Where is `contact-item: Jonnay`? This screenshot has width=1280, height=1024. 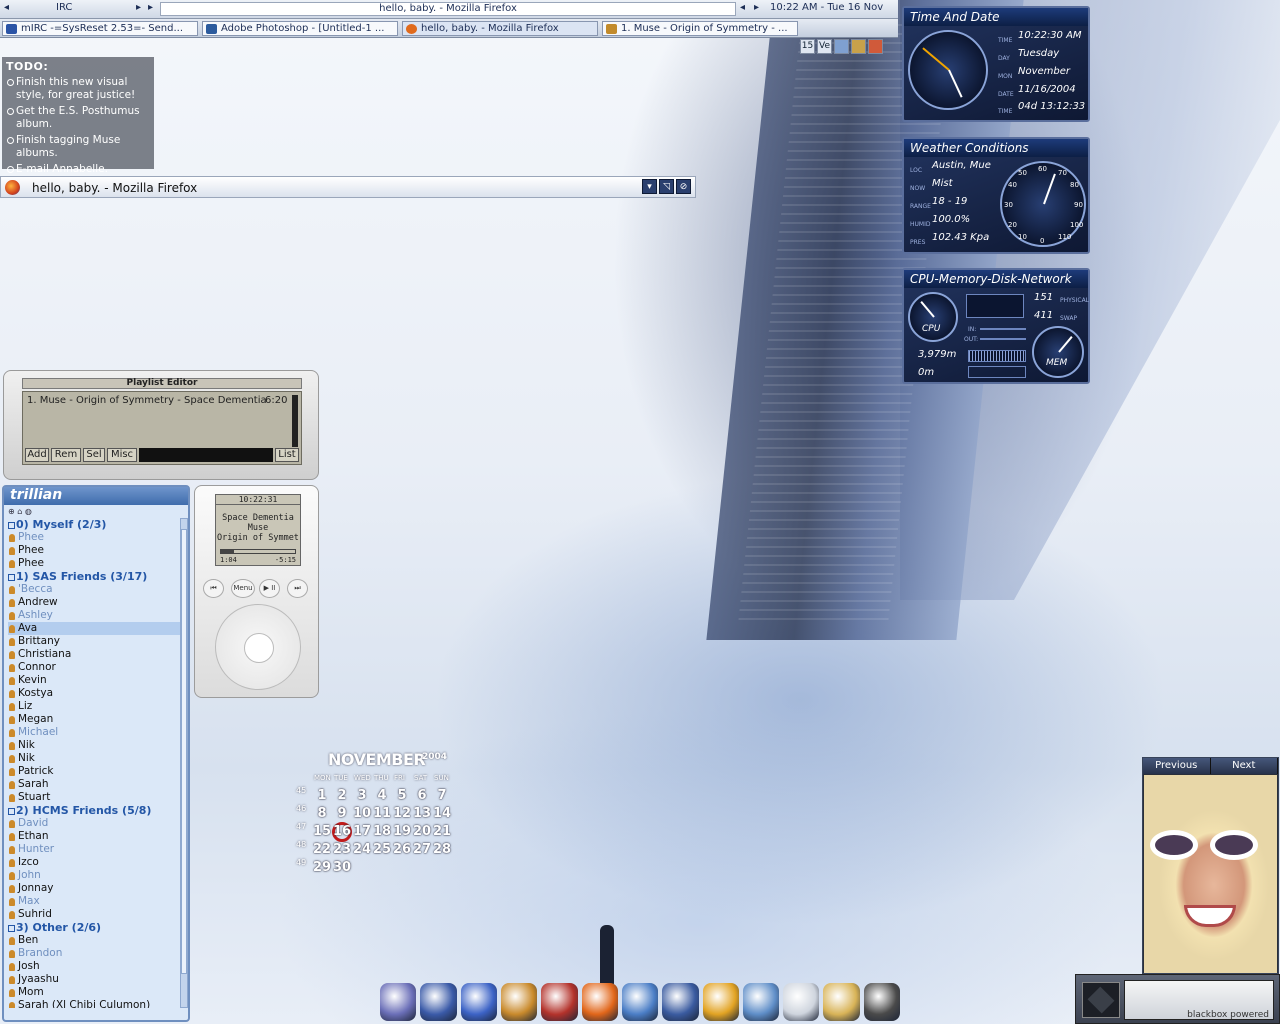
contact-item: Jonnay is located at coordinates (94, 888).